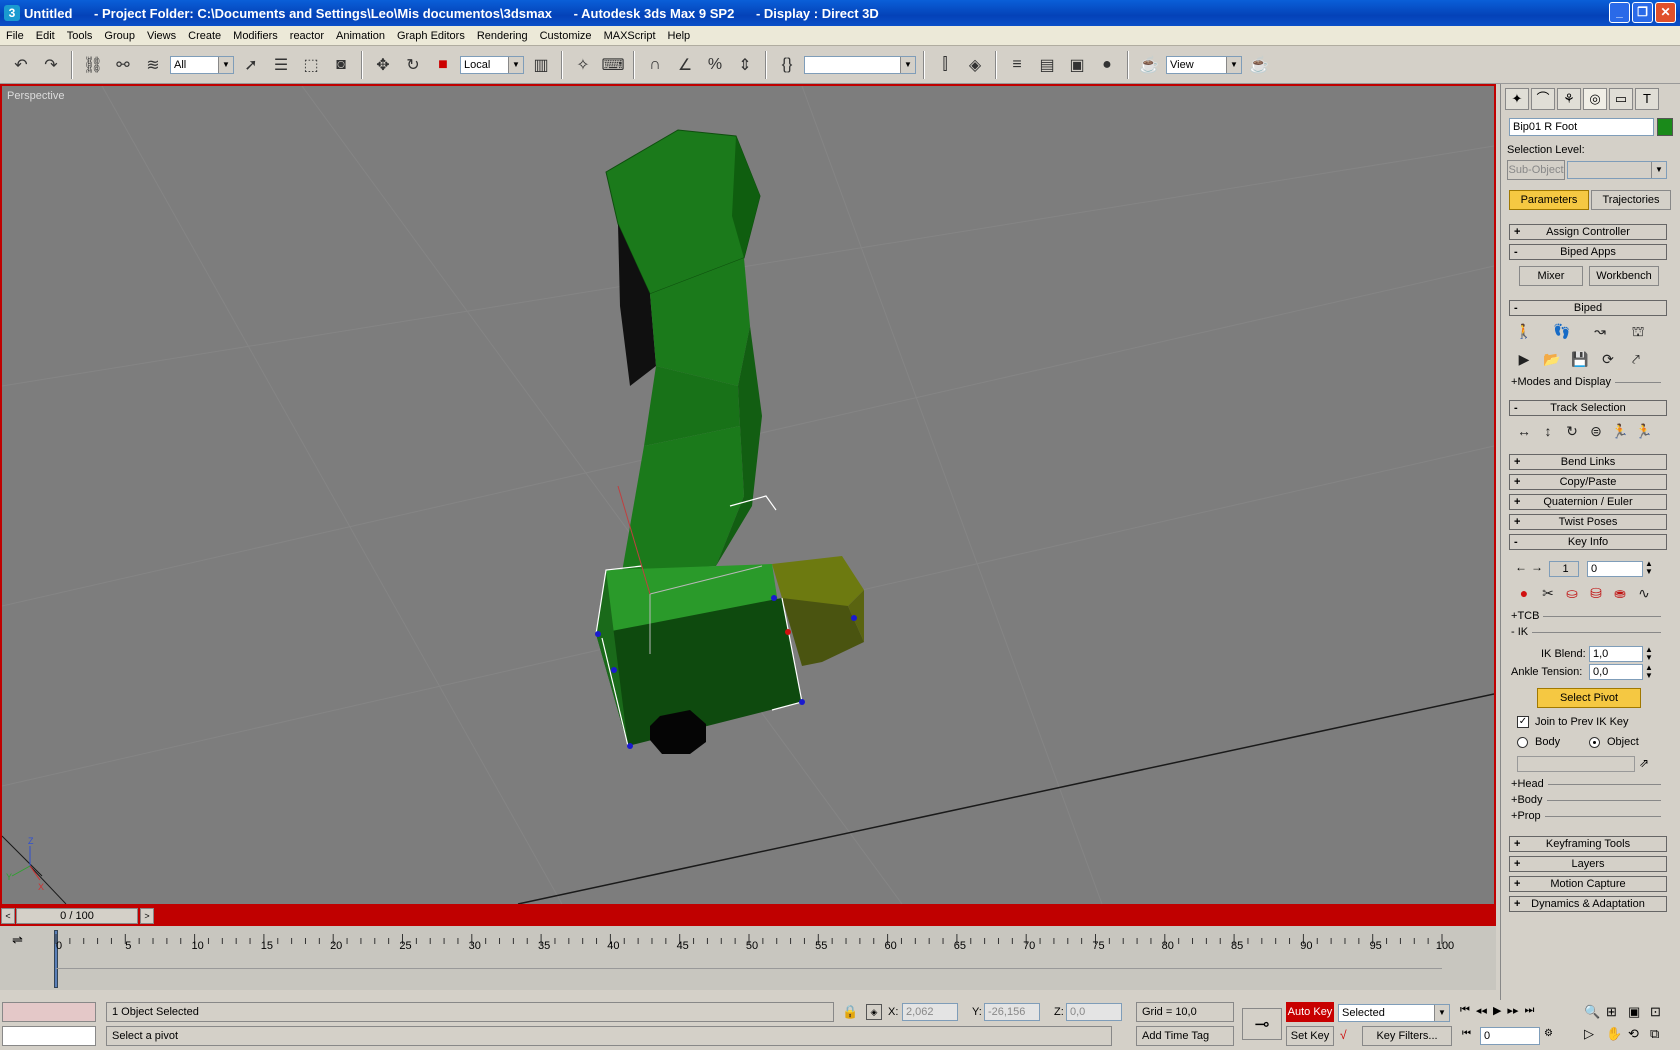 The width and height of the screenshot is (1680, 1050). I want to click on redo-icon: ↷, so click(51, 65).